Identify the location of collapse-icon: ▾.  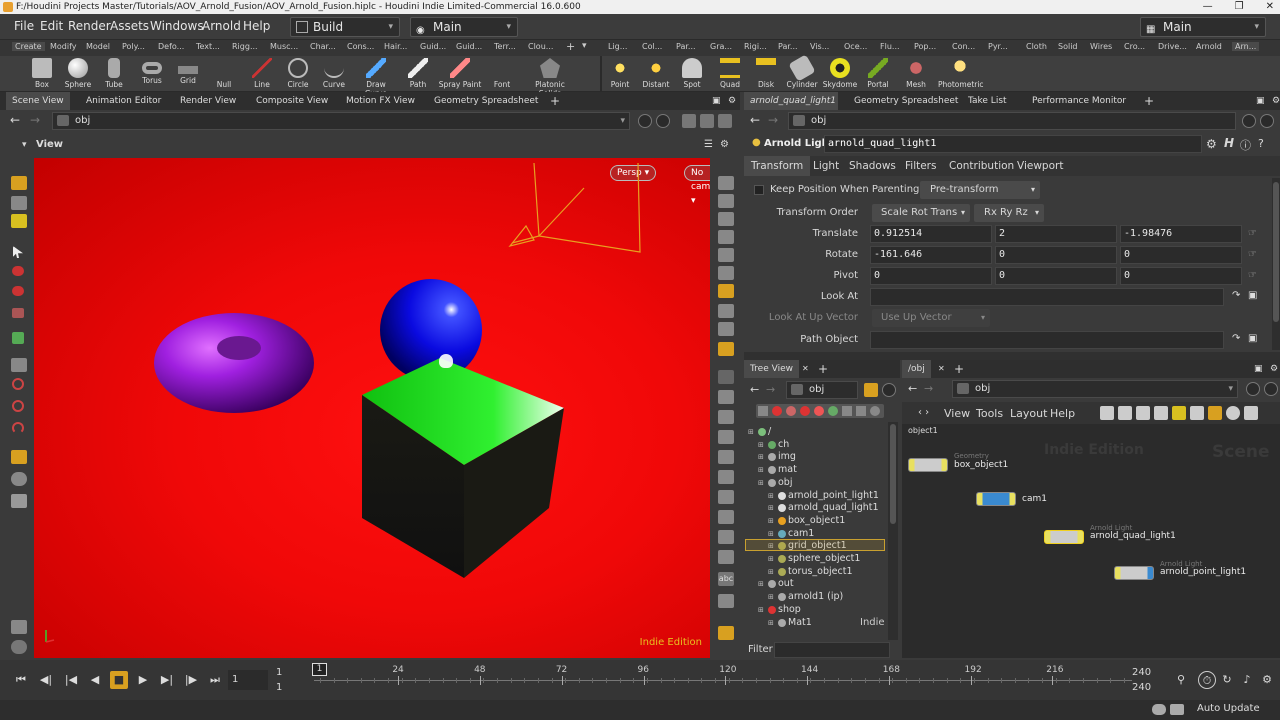
(24, 145).